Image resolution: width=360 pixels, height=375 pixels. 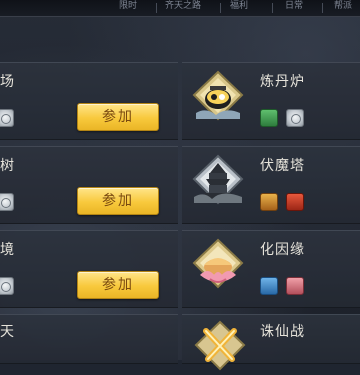 I want to click on reward-jade-icon, so click(x=269, y=118).